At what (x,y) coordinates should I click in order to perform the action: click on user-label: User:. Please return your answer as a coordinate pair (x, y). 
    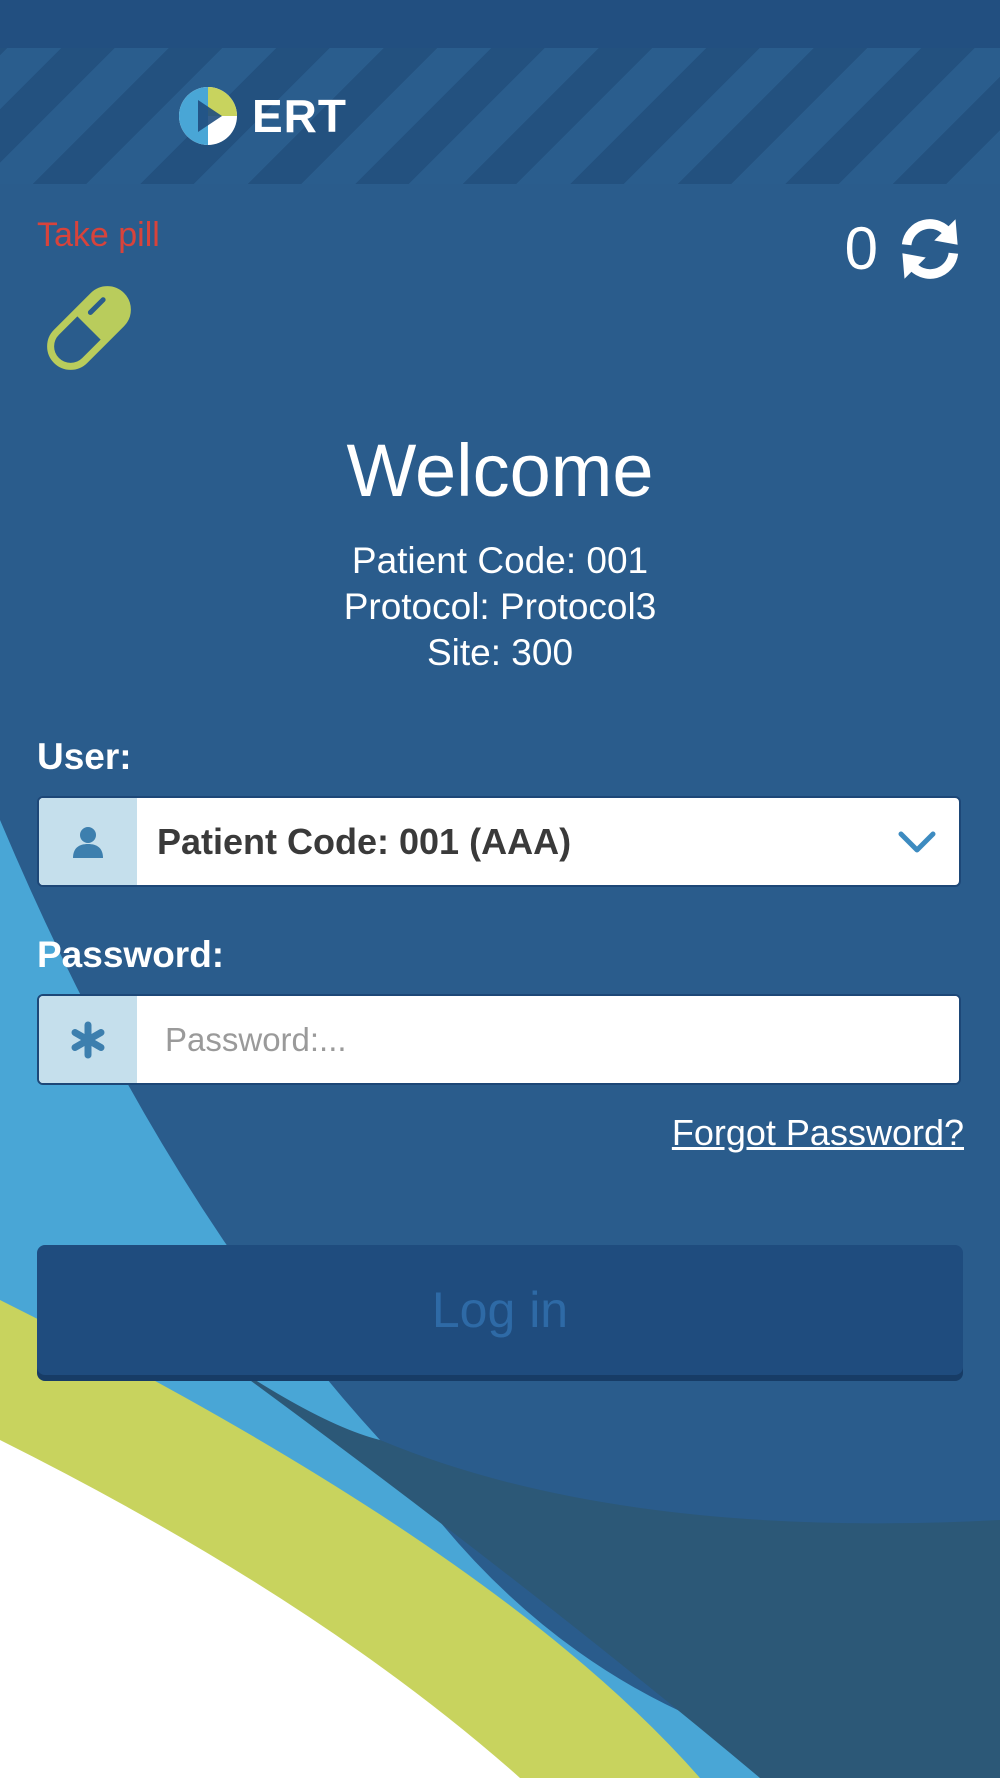
    Looking at the image, I should click on (84, 756).